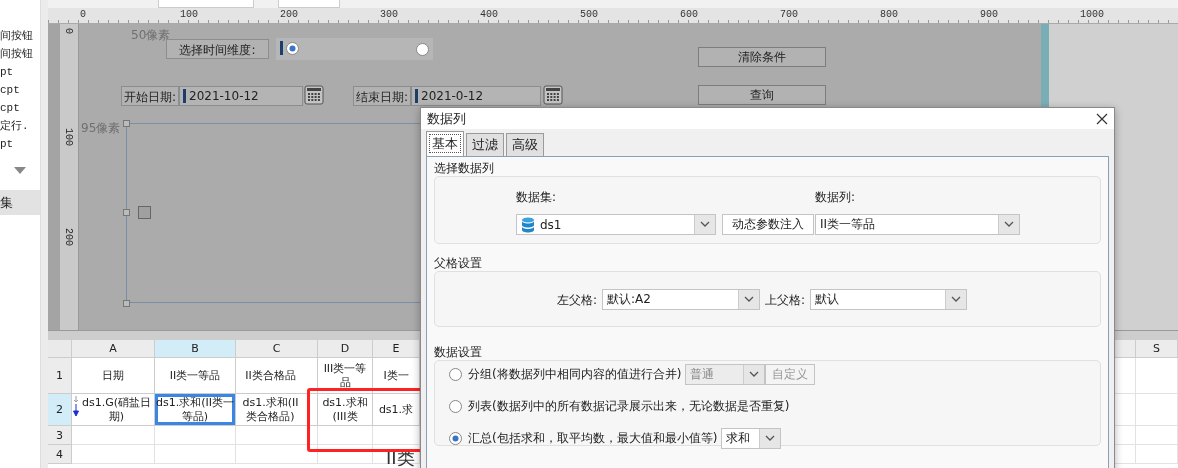  What do you see at coordinates (60, 454) in the screenshot?
I see `row-header: 4` at bounding box center [60, 454].